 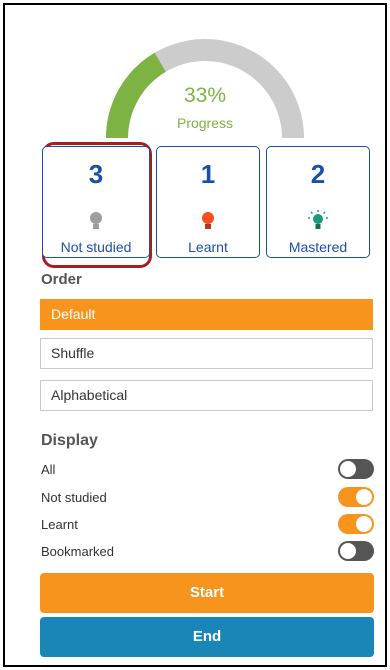 What do you see at coordinates (318, 174) in the screenshot?
I see `card-count: 2` at bounding box center [318, 174].